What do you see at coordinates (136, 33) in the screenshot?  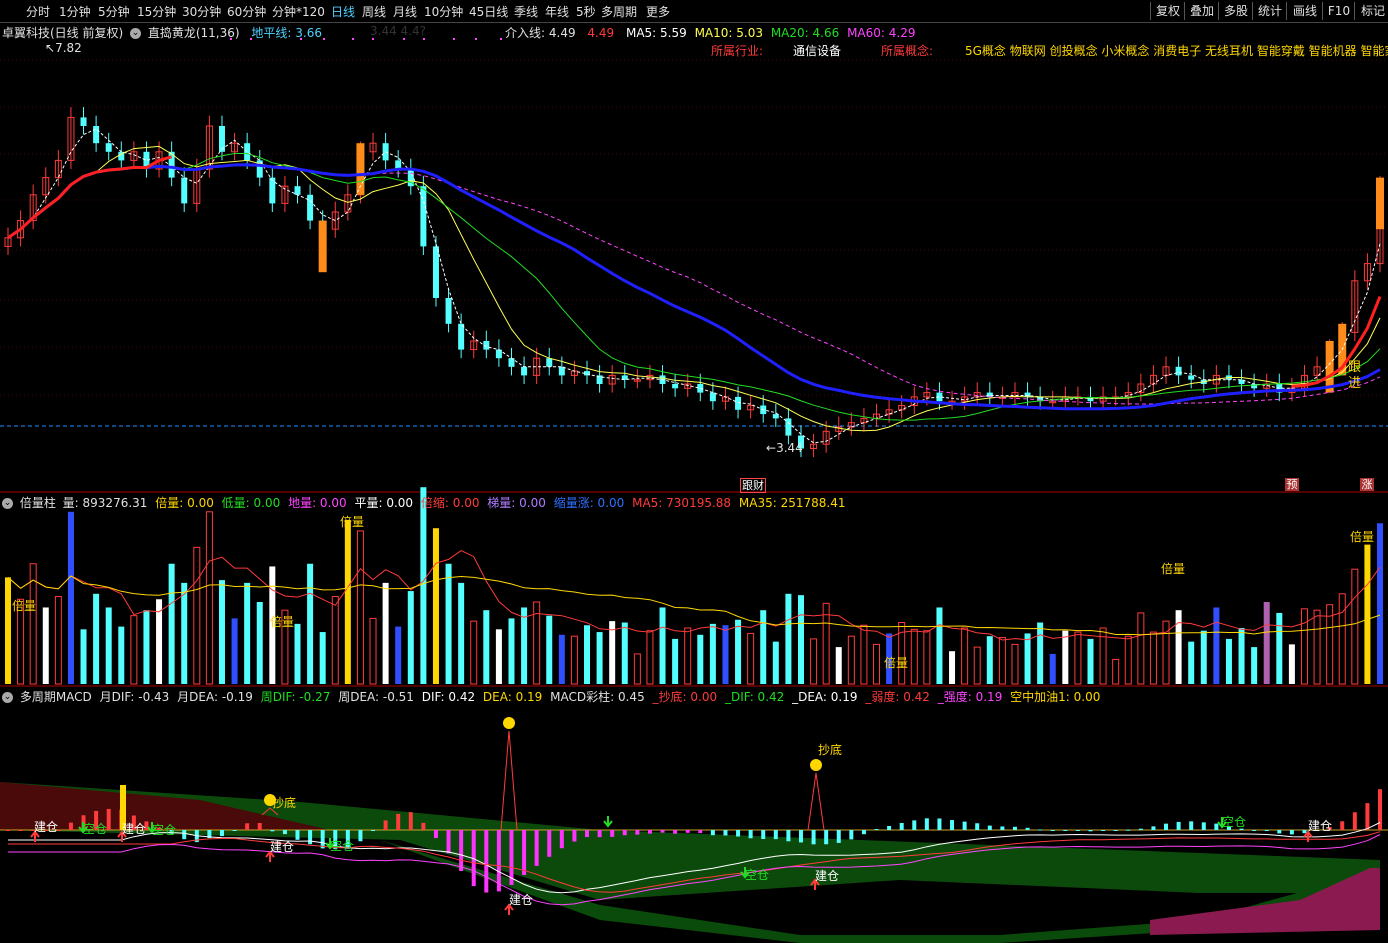 I see `indicator-dropdown-icon: ⌄` at bounding box center [136, 33].